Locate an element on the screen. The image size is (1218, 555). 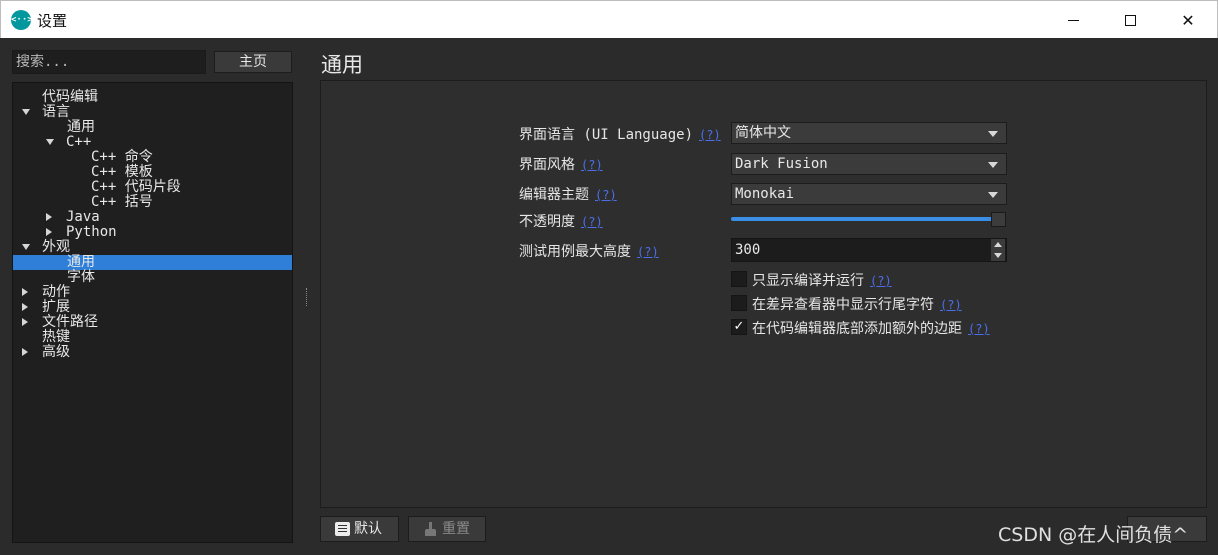
ui-style-select: Dark Fusion is located at coordinates (869, 164).